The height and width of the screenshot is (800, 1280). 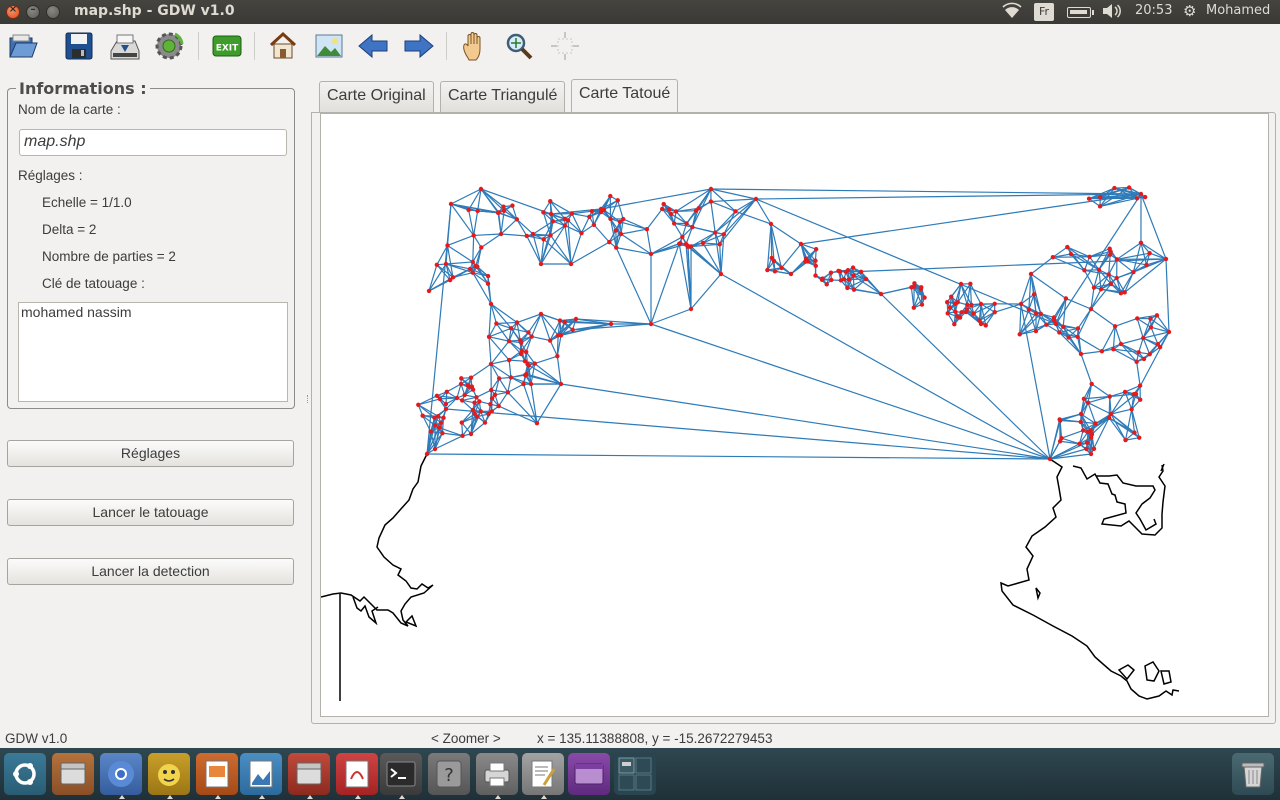 I want to click on tab-watermarked-map: Carte Tatoué, so click(x=625, y=96).